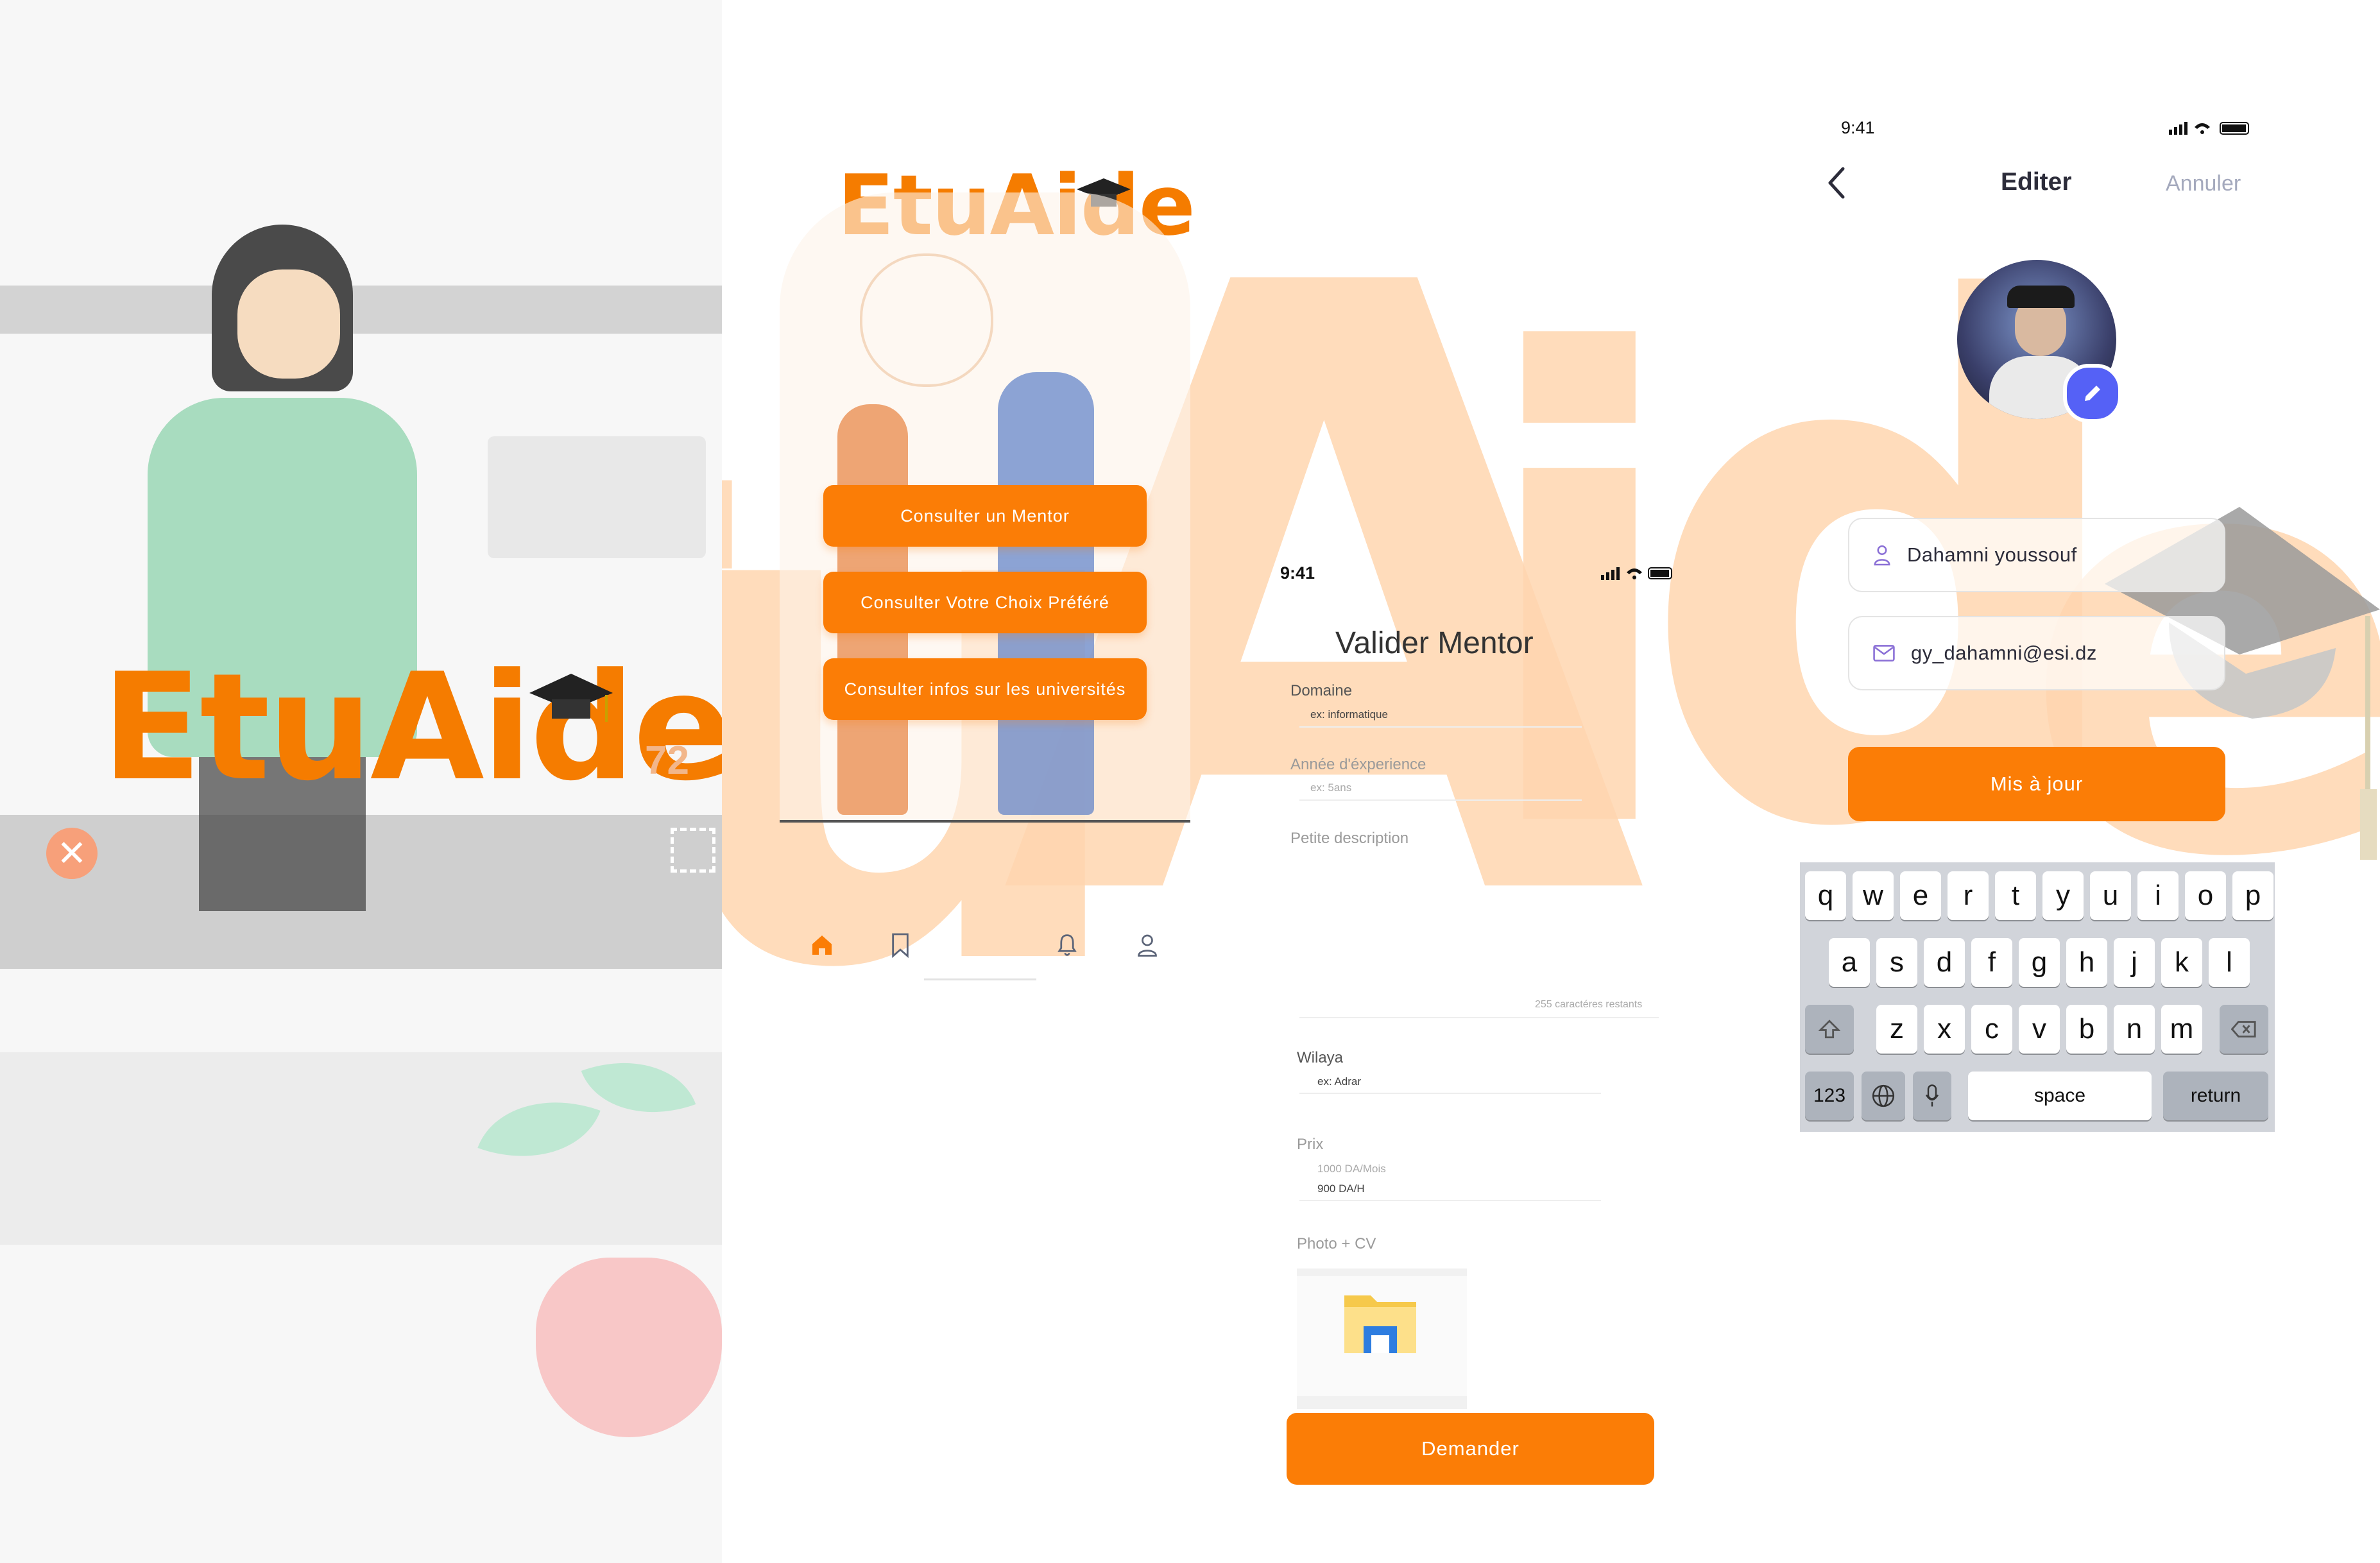  Describe the element at coordinates (985, 602) in the screenshot. I see `consult-favorite-button: Consulter Votre Choix Préféré` at that location.